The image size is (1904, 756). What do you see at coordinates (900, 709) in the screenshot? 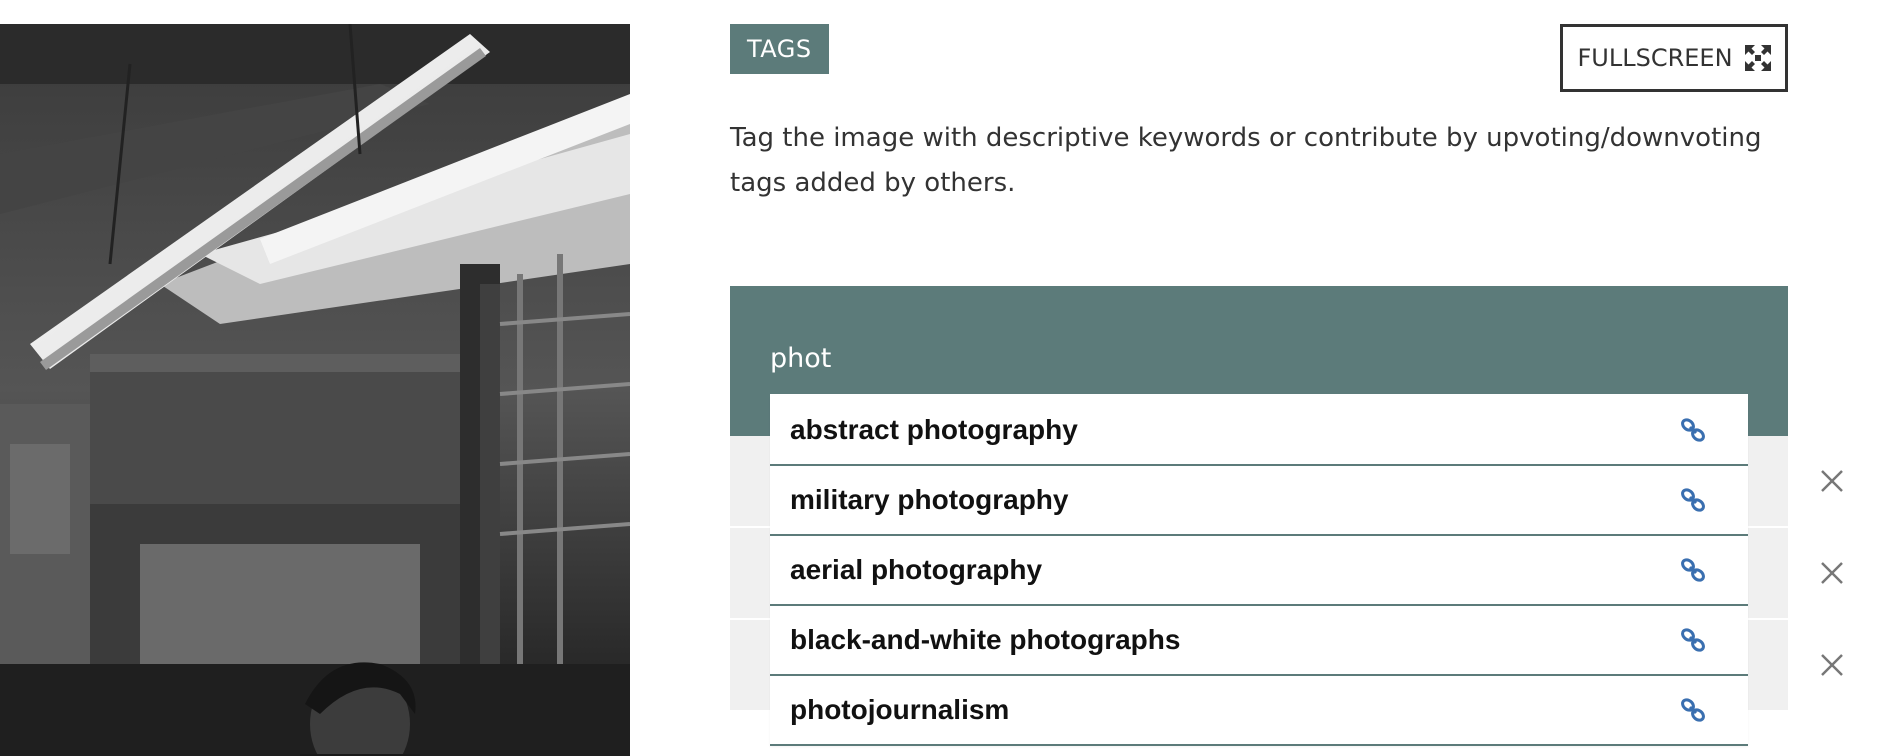
I see `suggestion-label: photojournalism` at bounding box center [900, 709].